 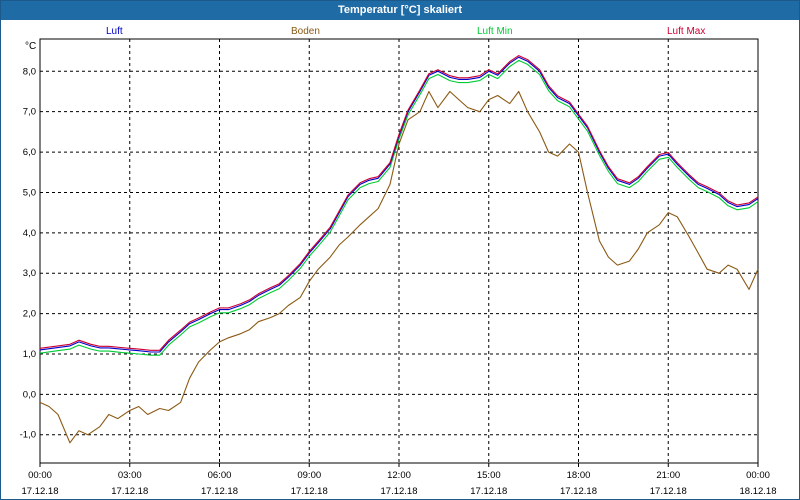 What do you see at coordinates (668, 475) in the screenshot?
I see `x-tick-time: 21:00` at bounding box center [668, 475].